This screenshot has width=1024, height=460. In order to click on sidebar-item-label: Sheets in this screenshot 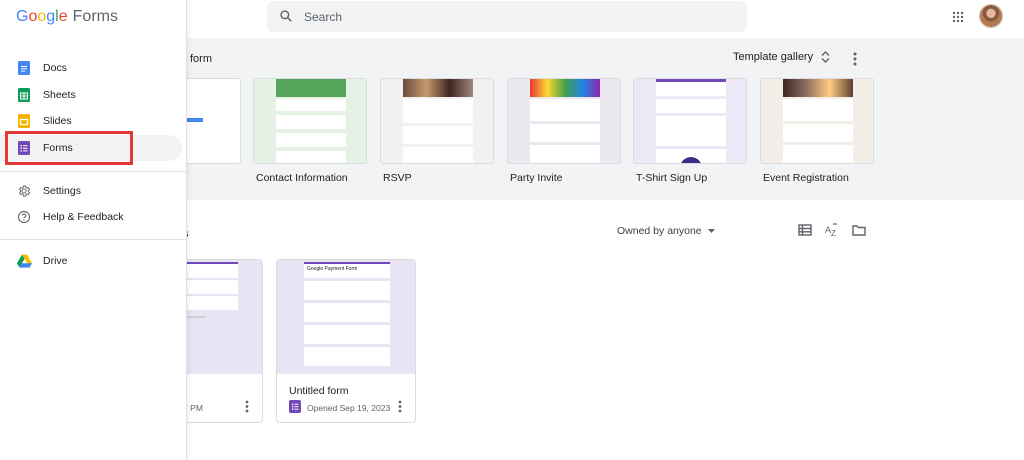, I will do `click(59, 95)`.